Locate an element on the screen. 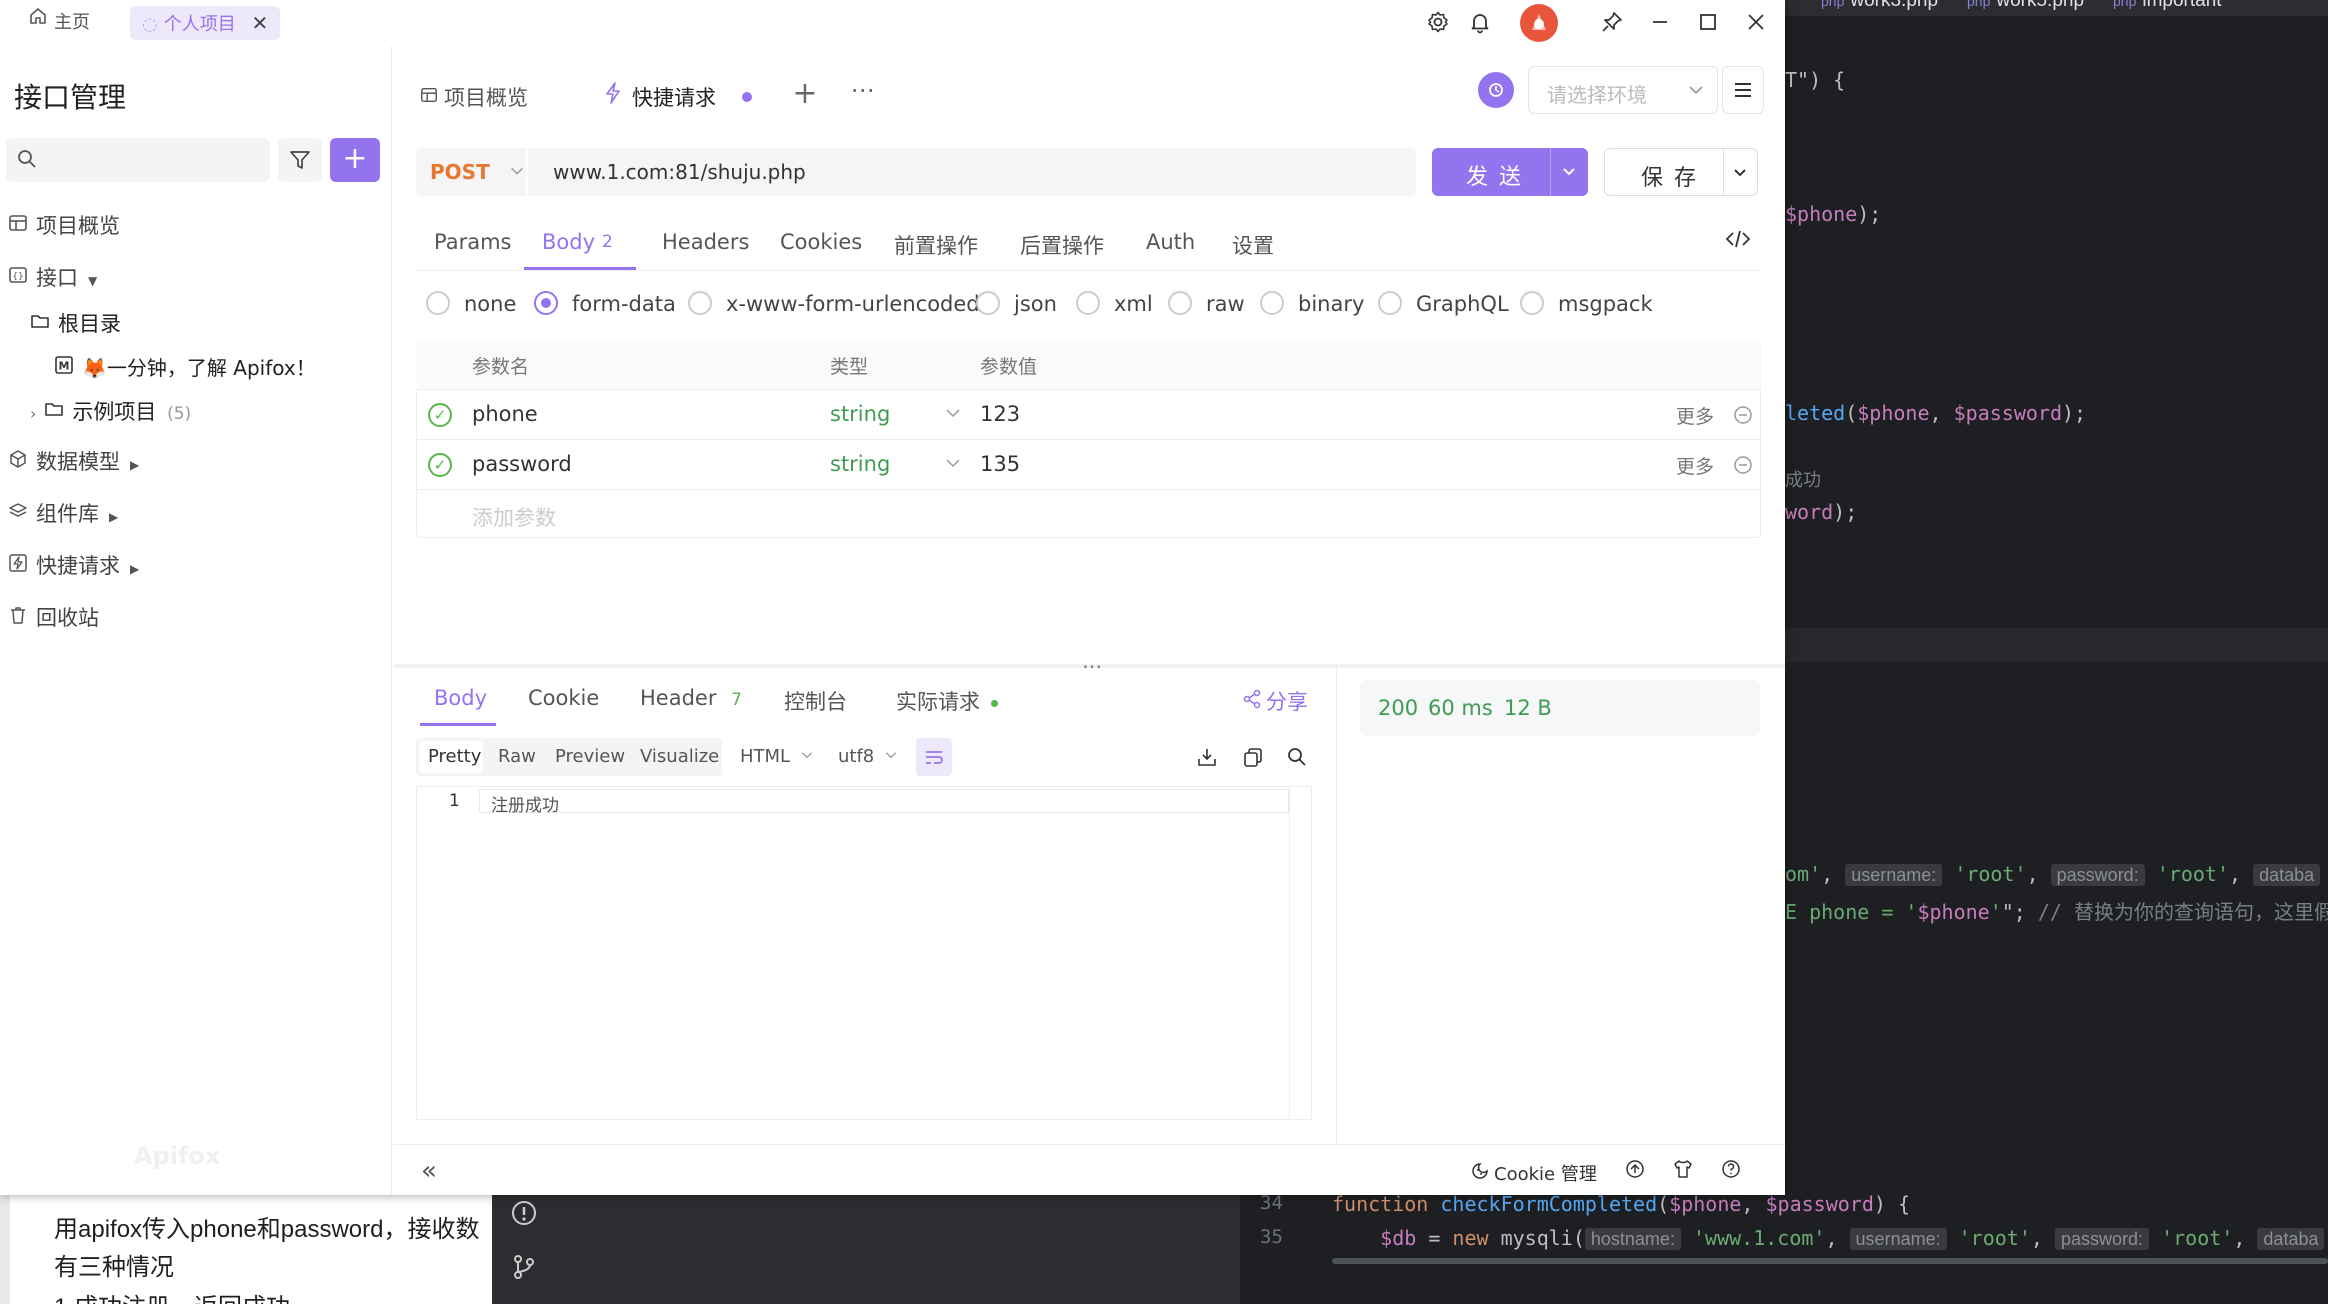 This screenshot has width=2328, height=1304. maximize-icon is located at coordinates (1708, 25).